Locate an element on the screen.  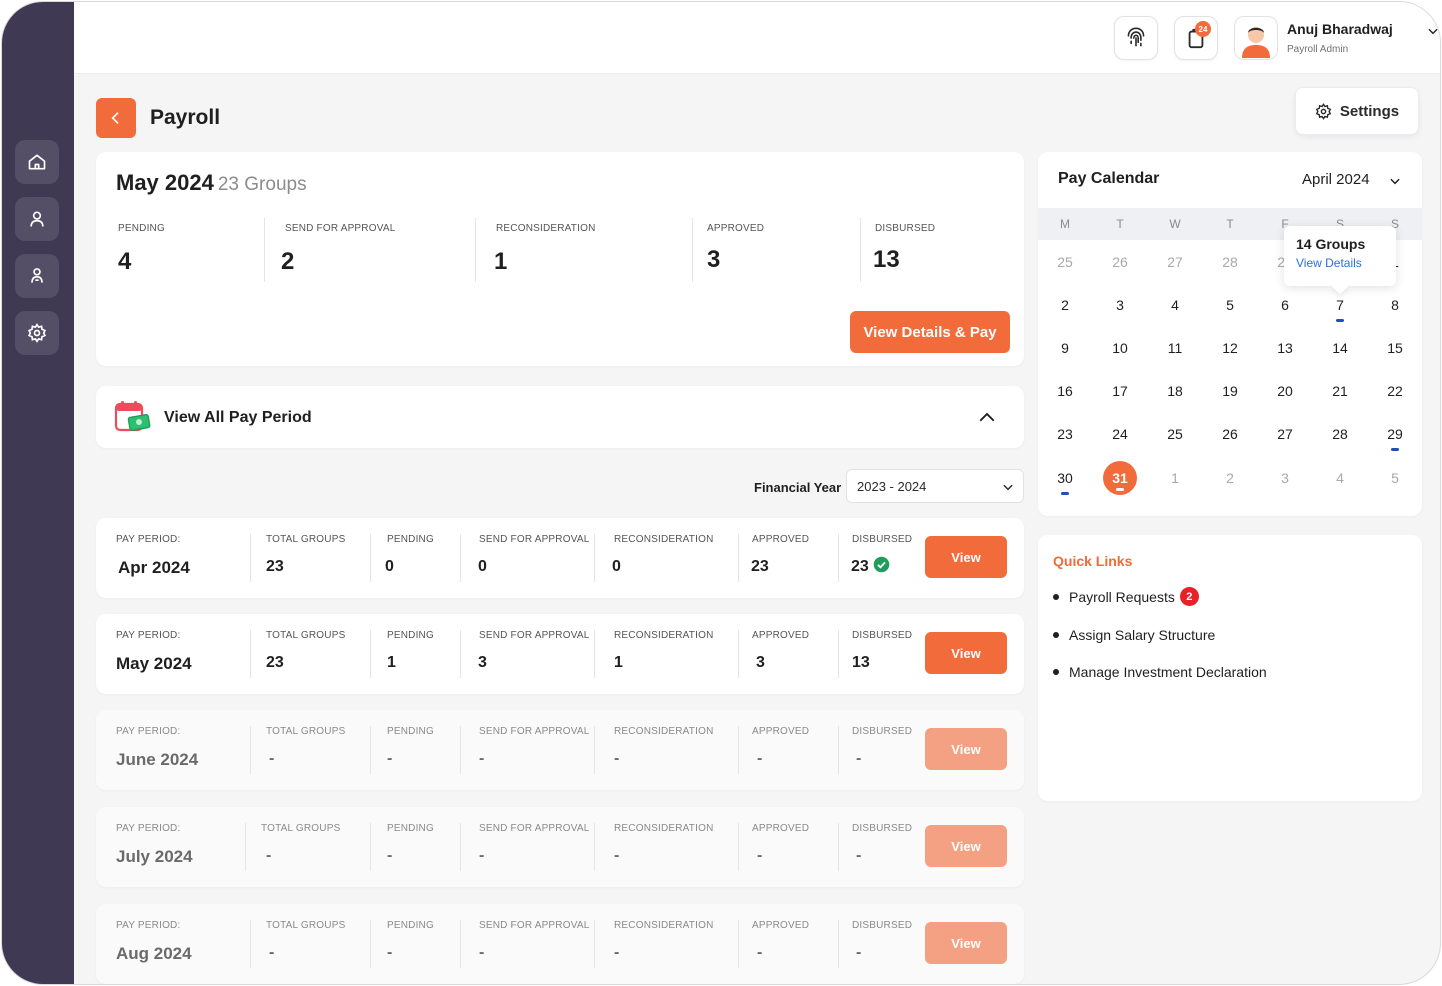
period-name: Aug 2024 is located at coordinates (154, 953).